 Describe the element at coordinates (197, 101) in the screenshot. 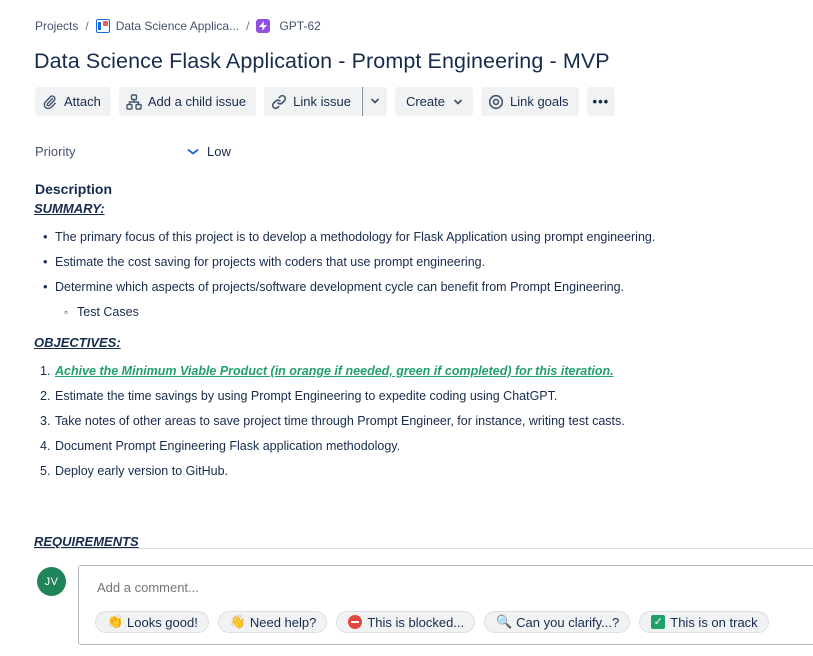

I see `add-child-issue-label: Add a child issue` at that location.